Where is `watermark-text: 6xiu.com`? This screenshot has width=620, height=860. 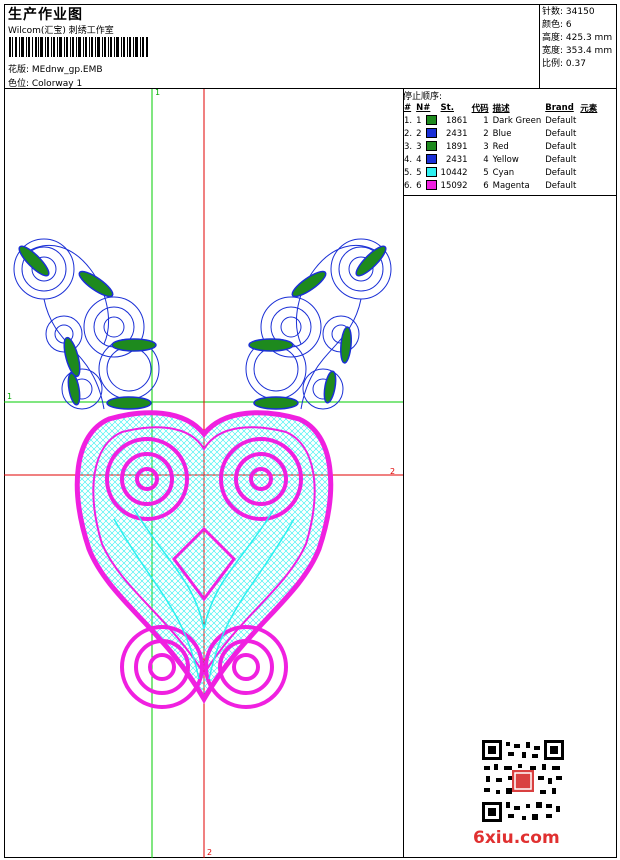
watermark-text: 6xiu.com is located at coordinates (516, 838).